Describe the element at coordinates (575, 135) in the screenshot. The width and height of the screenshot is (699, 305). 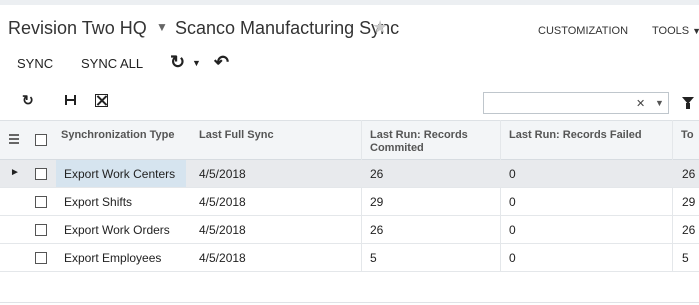
I see `column-header-records-failed: Last Run: Records Failed` at that location.